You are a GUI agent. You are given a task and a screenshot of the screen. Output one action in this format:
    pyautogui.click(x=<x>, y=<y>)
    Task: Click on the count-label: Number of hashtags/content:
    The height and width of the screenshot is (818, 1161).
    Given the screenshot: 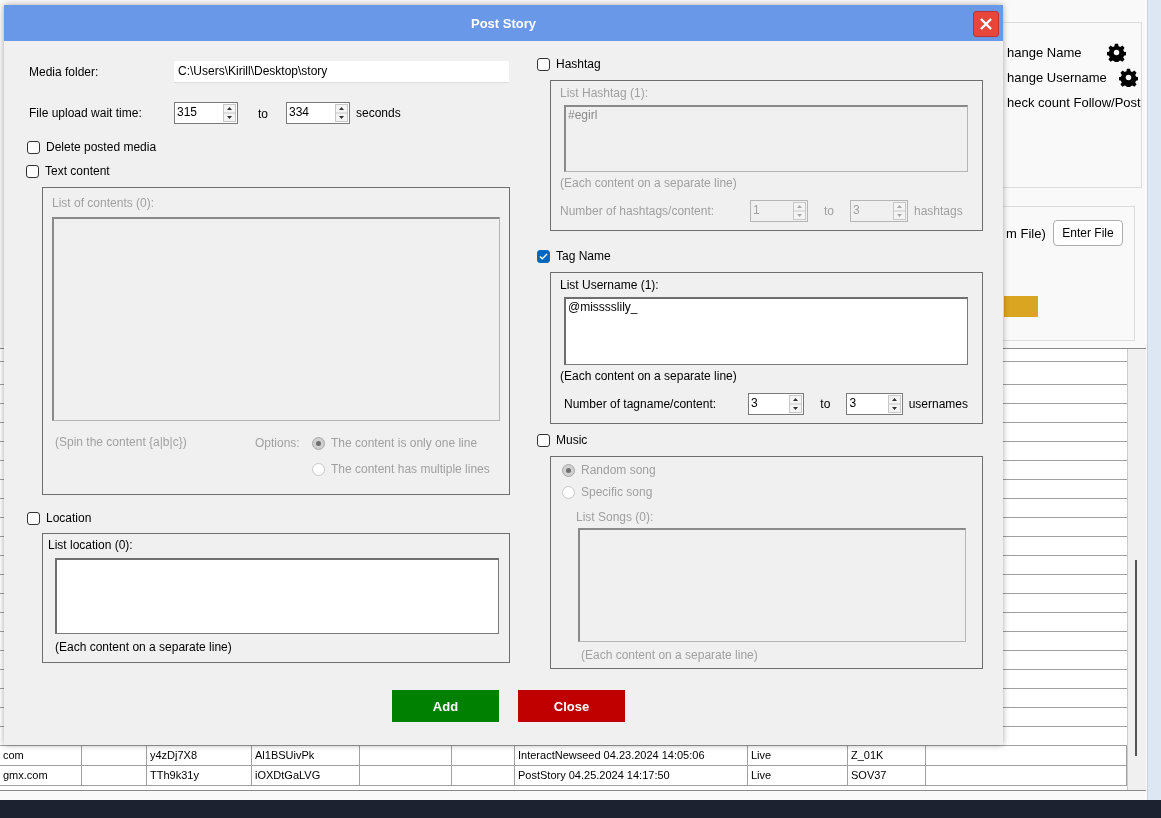 What is the action you would take?
    pyautogui.click(x=638, y=211)
    